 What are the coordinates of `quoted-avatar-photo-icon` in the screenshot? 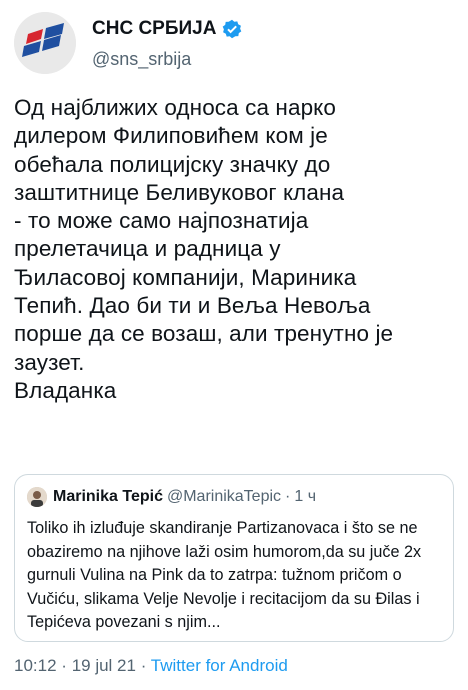 It's located at (37, 497).